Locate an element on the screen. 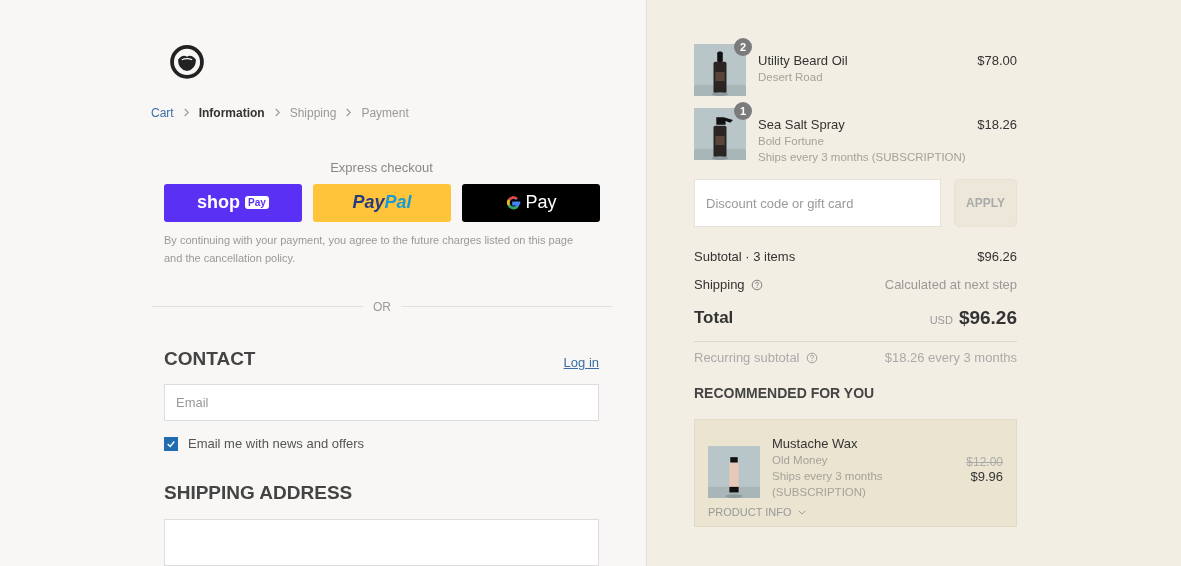 This screenshot has width=1181, height=566. summary-value: $96.26 is located at coordinates (997, 256).